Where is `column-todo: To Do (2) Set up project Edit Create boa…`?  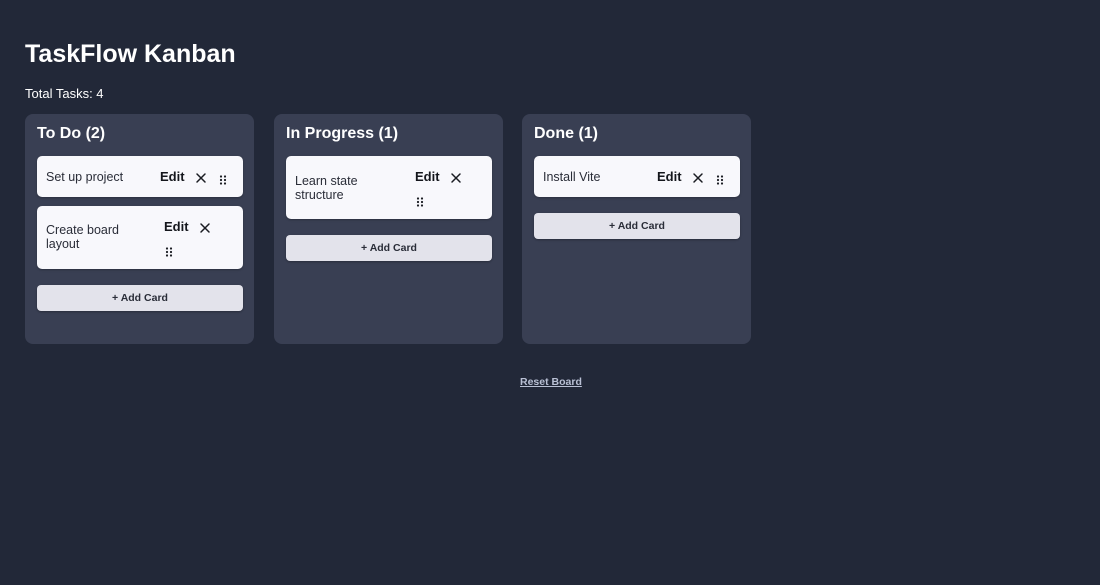
column-todo: To Do (2) Set up project Edit Create boa… is located at coordinates (139, 229).